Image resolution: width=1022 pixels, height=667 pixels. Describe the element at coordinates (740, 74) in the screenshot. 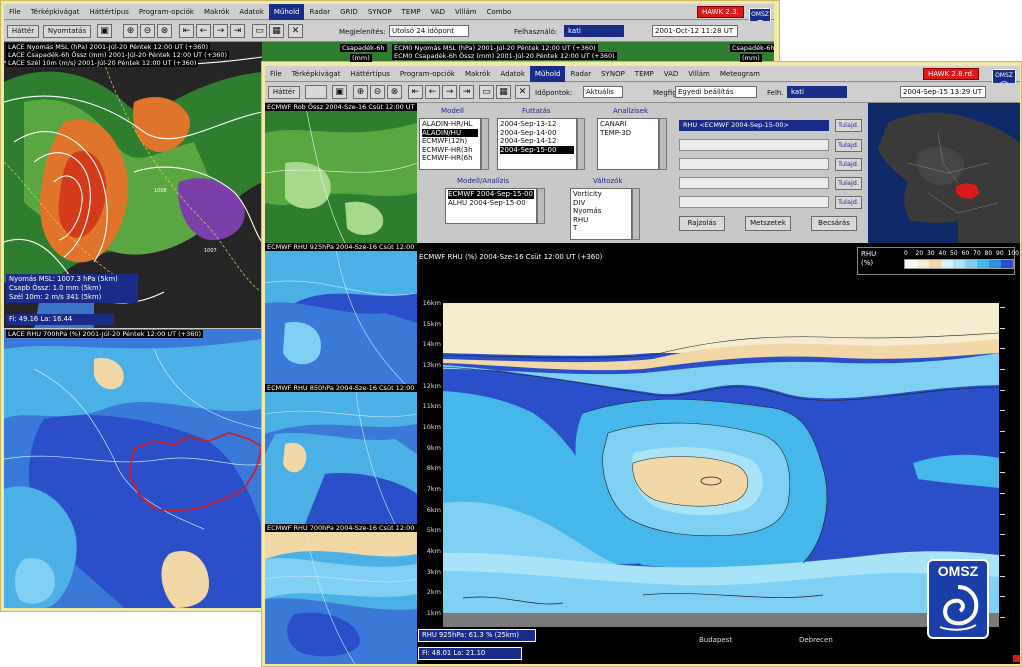

I see `front-menu-item: Meteogram` at that location.